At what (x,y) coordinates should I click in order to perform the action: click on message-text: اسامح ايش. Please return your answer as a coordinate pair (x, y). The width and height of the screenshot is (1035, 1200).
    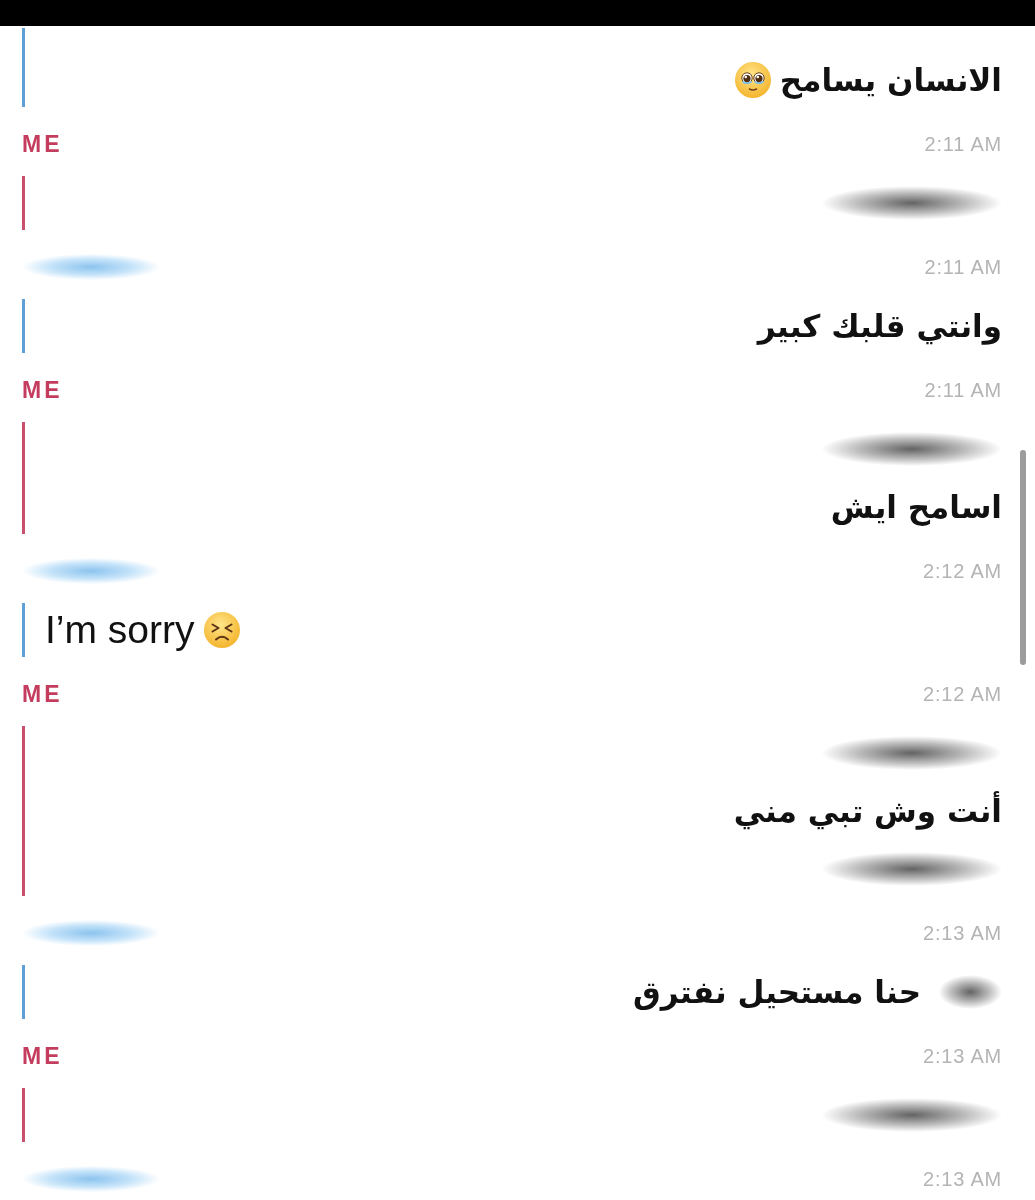
    Looking at the image, I should click on (916, 508).